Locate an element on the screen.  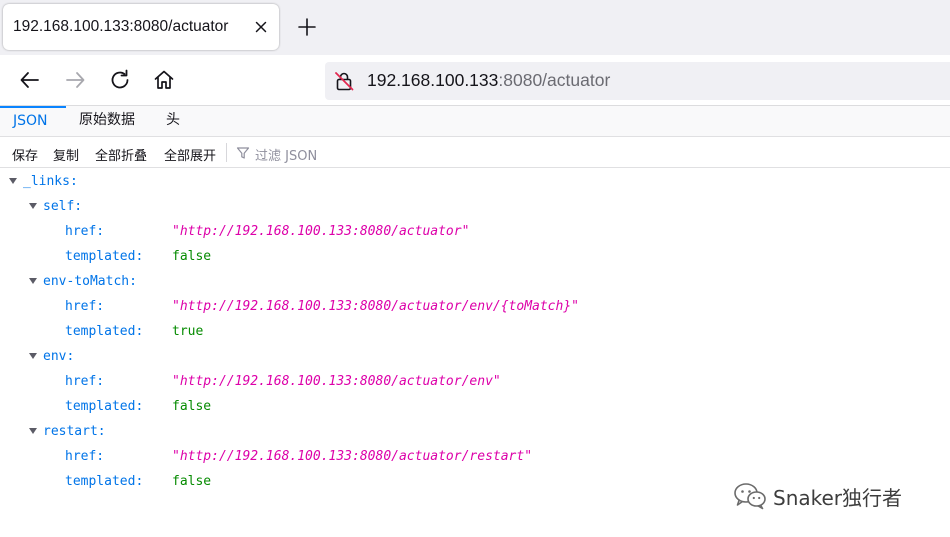
collapse-all-button: 全部折叠 is located at coordinates (121, 154).